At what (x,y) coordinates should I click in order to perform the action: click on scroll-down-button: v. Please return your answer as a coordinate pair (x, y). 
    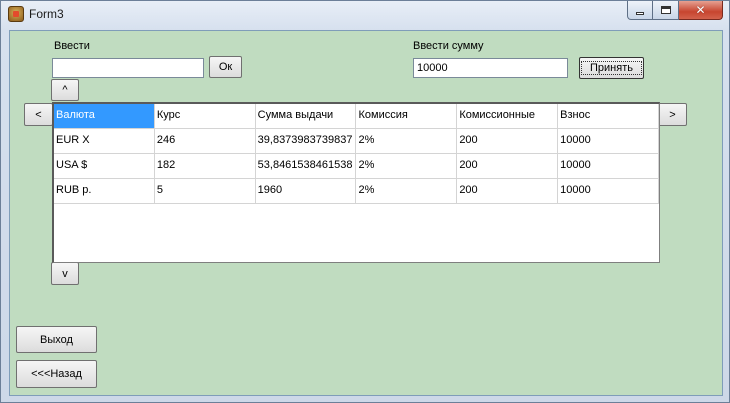
    Looking at the image, I should click on (65, 273).